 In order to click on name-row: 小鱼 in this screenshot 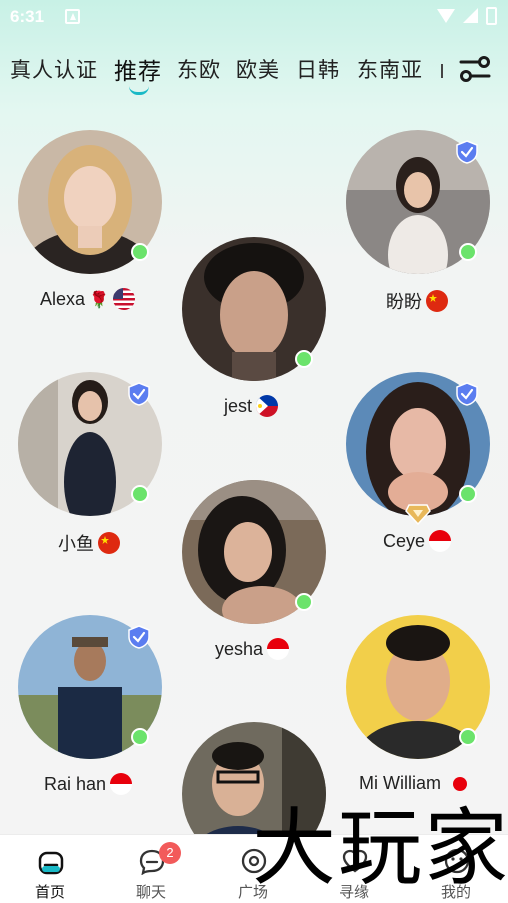, I will do `click(89, 543)`.